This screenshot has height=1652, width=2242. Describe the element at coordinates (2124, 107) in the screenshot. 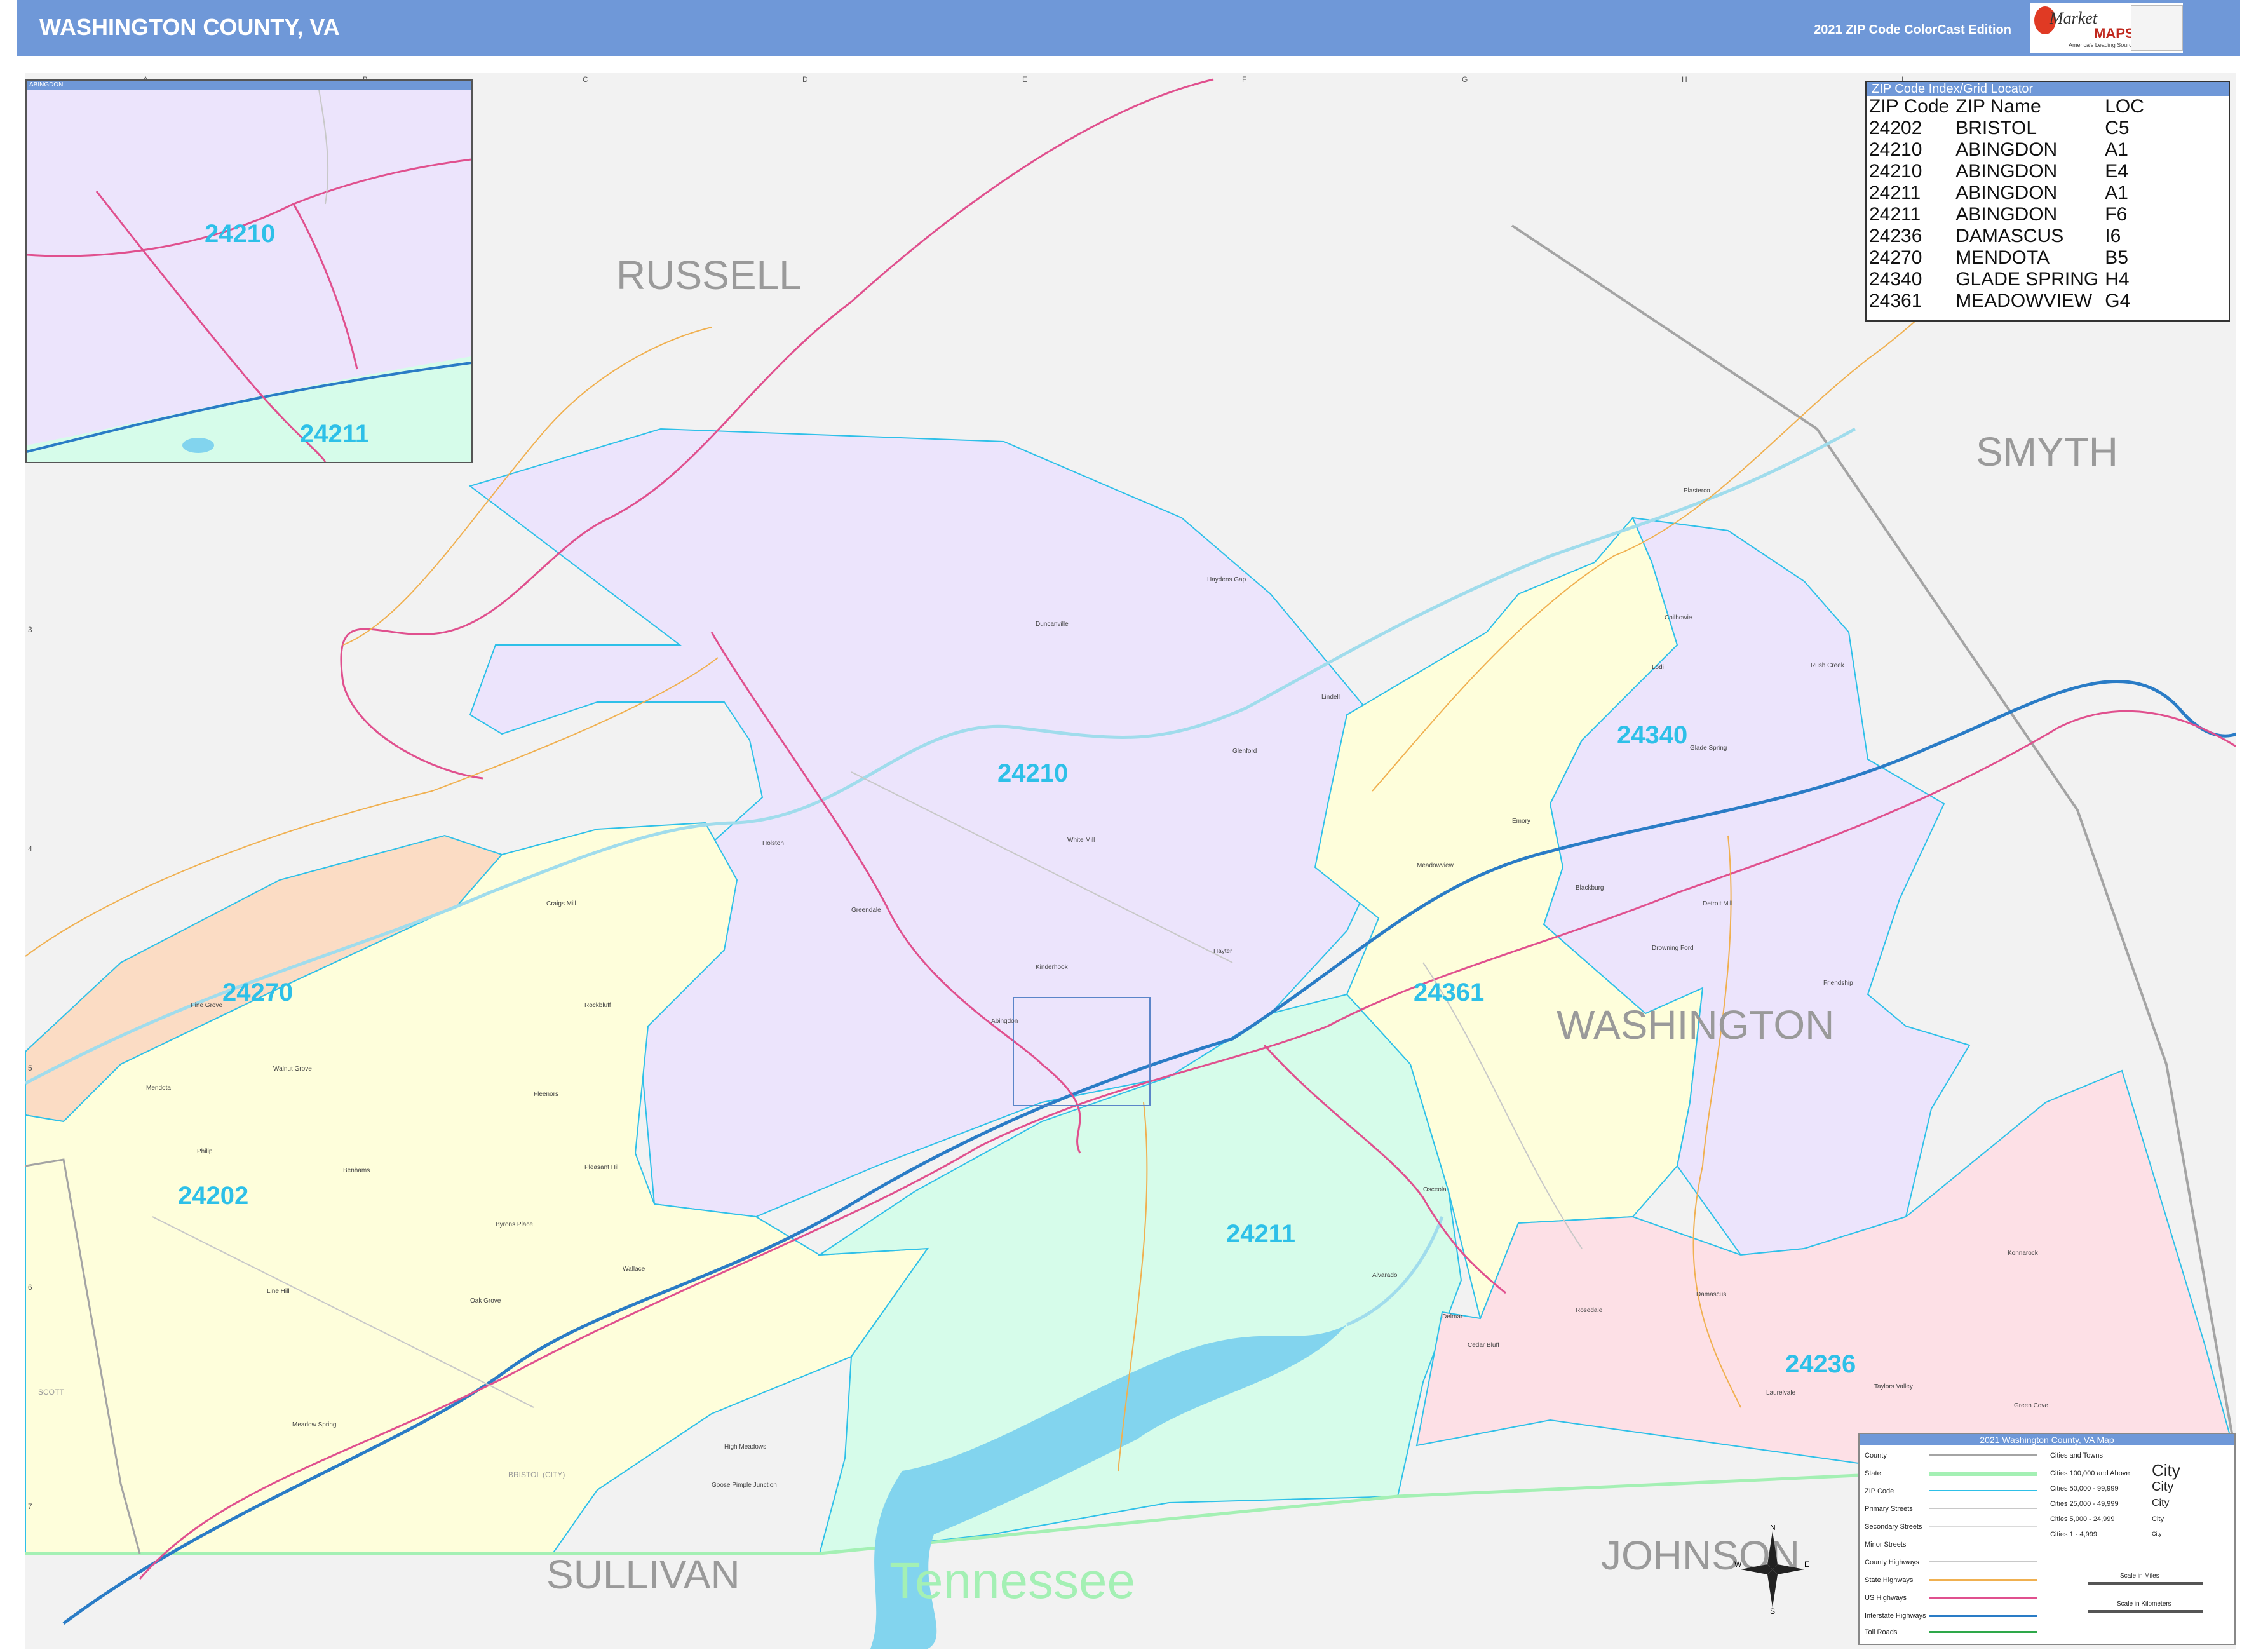

I see `header-loc: LOC` at that location.